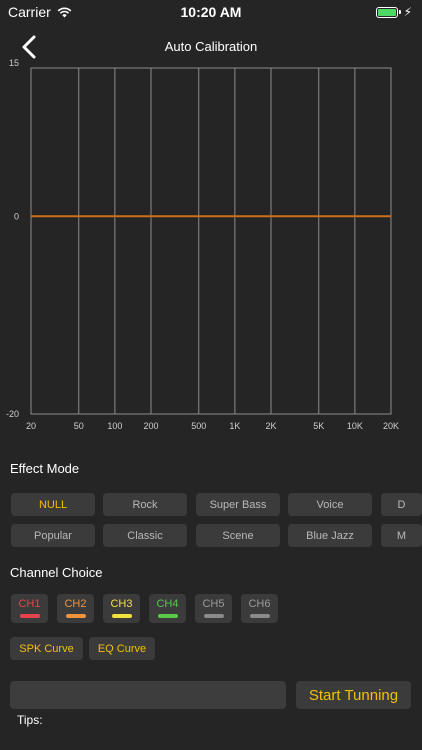 The image size is (422, 750). What do you see at coordinates (148, 695) in the screenshot?
I see `tuning-input` at bounding box center [148, 695].